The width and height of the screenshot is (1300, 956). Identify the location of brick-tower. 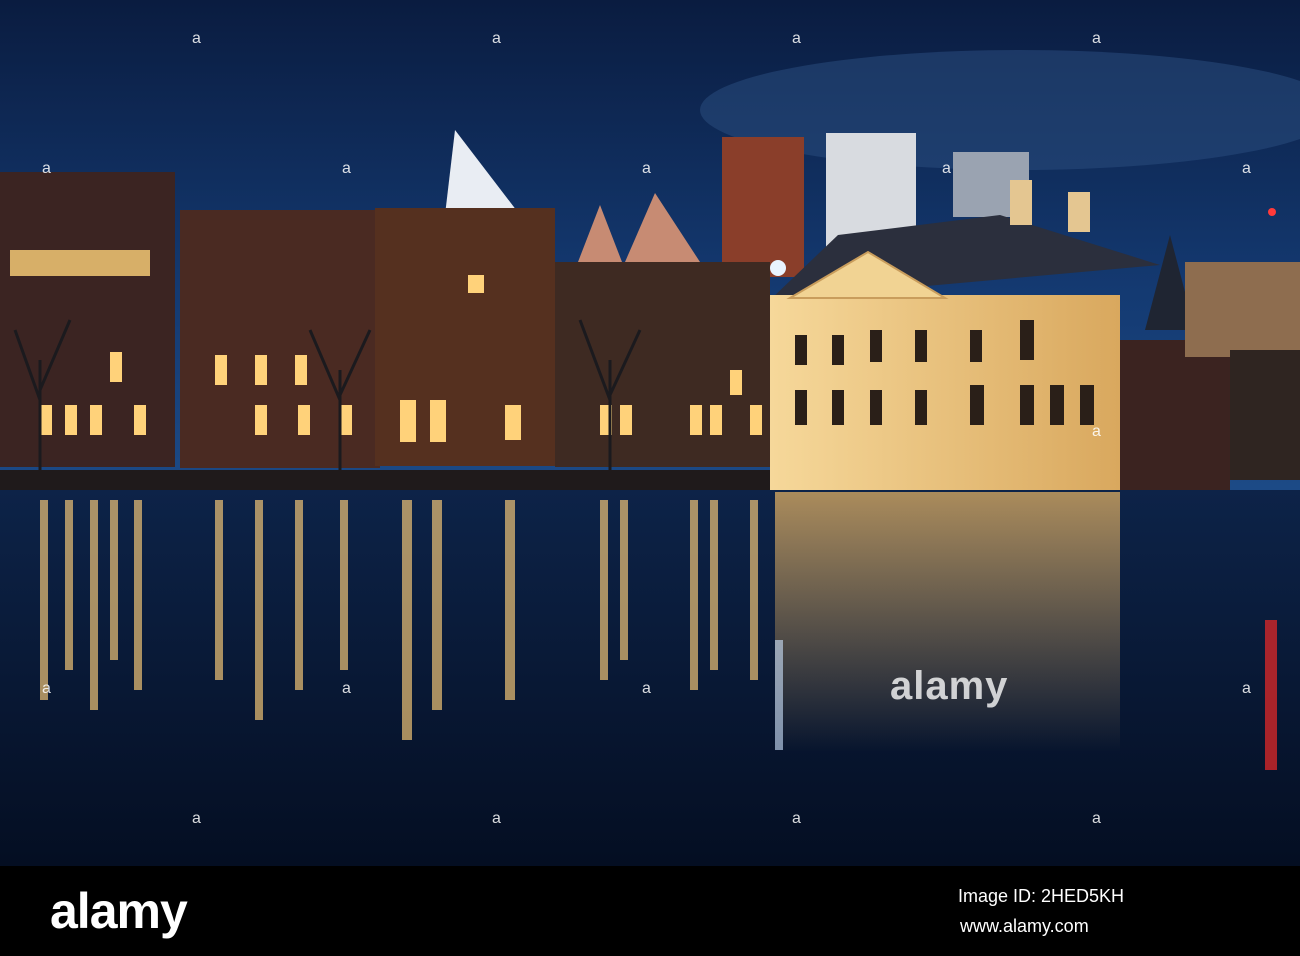
(763, 207).